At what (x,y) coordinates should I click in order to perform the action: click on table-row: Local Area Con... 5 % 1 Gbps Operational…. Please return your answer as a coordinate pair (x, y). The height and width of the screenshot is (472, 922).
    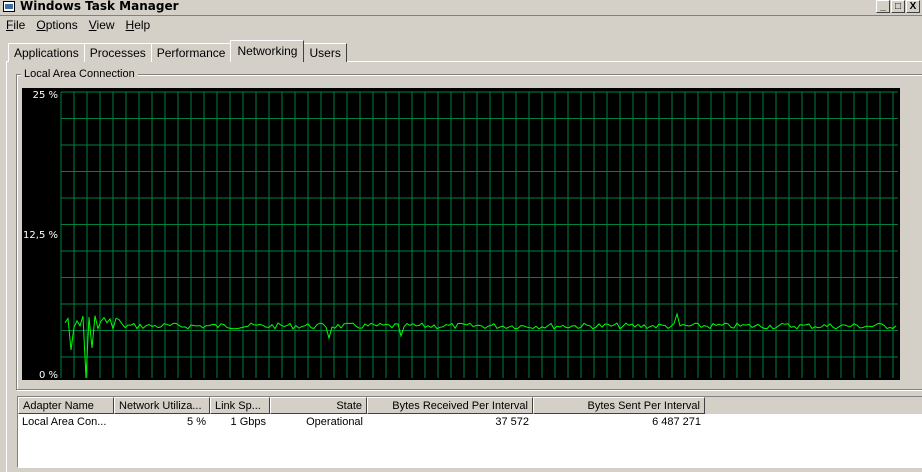
    Looking at the image, I should click on (470, 422).